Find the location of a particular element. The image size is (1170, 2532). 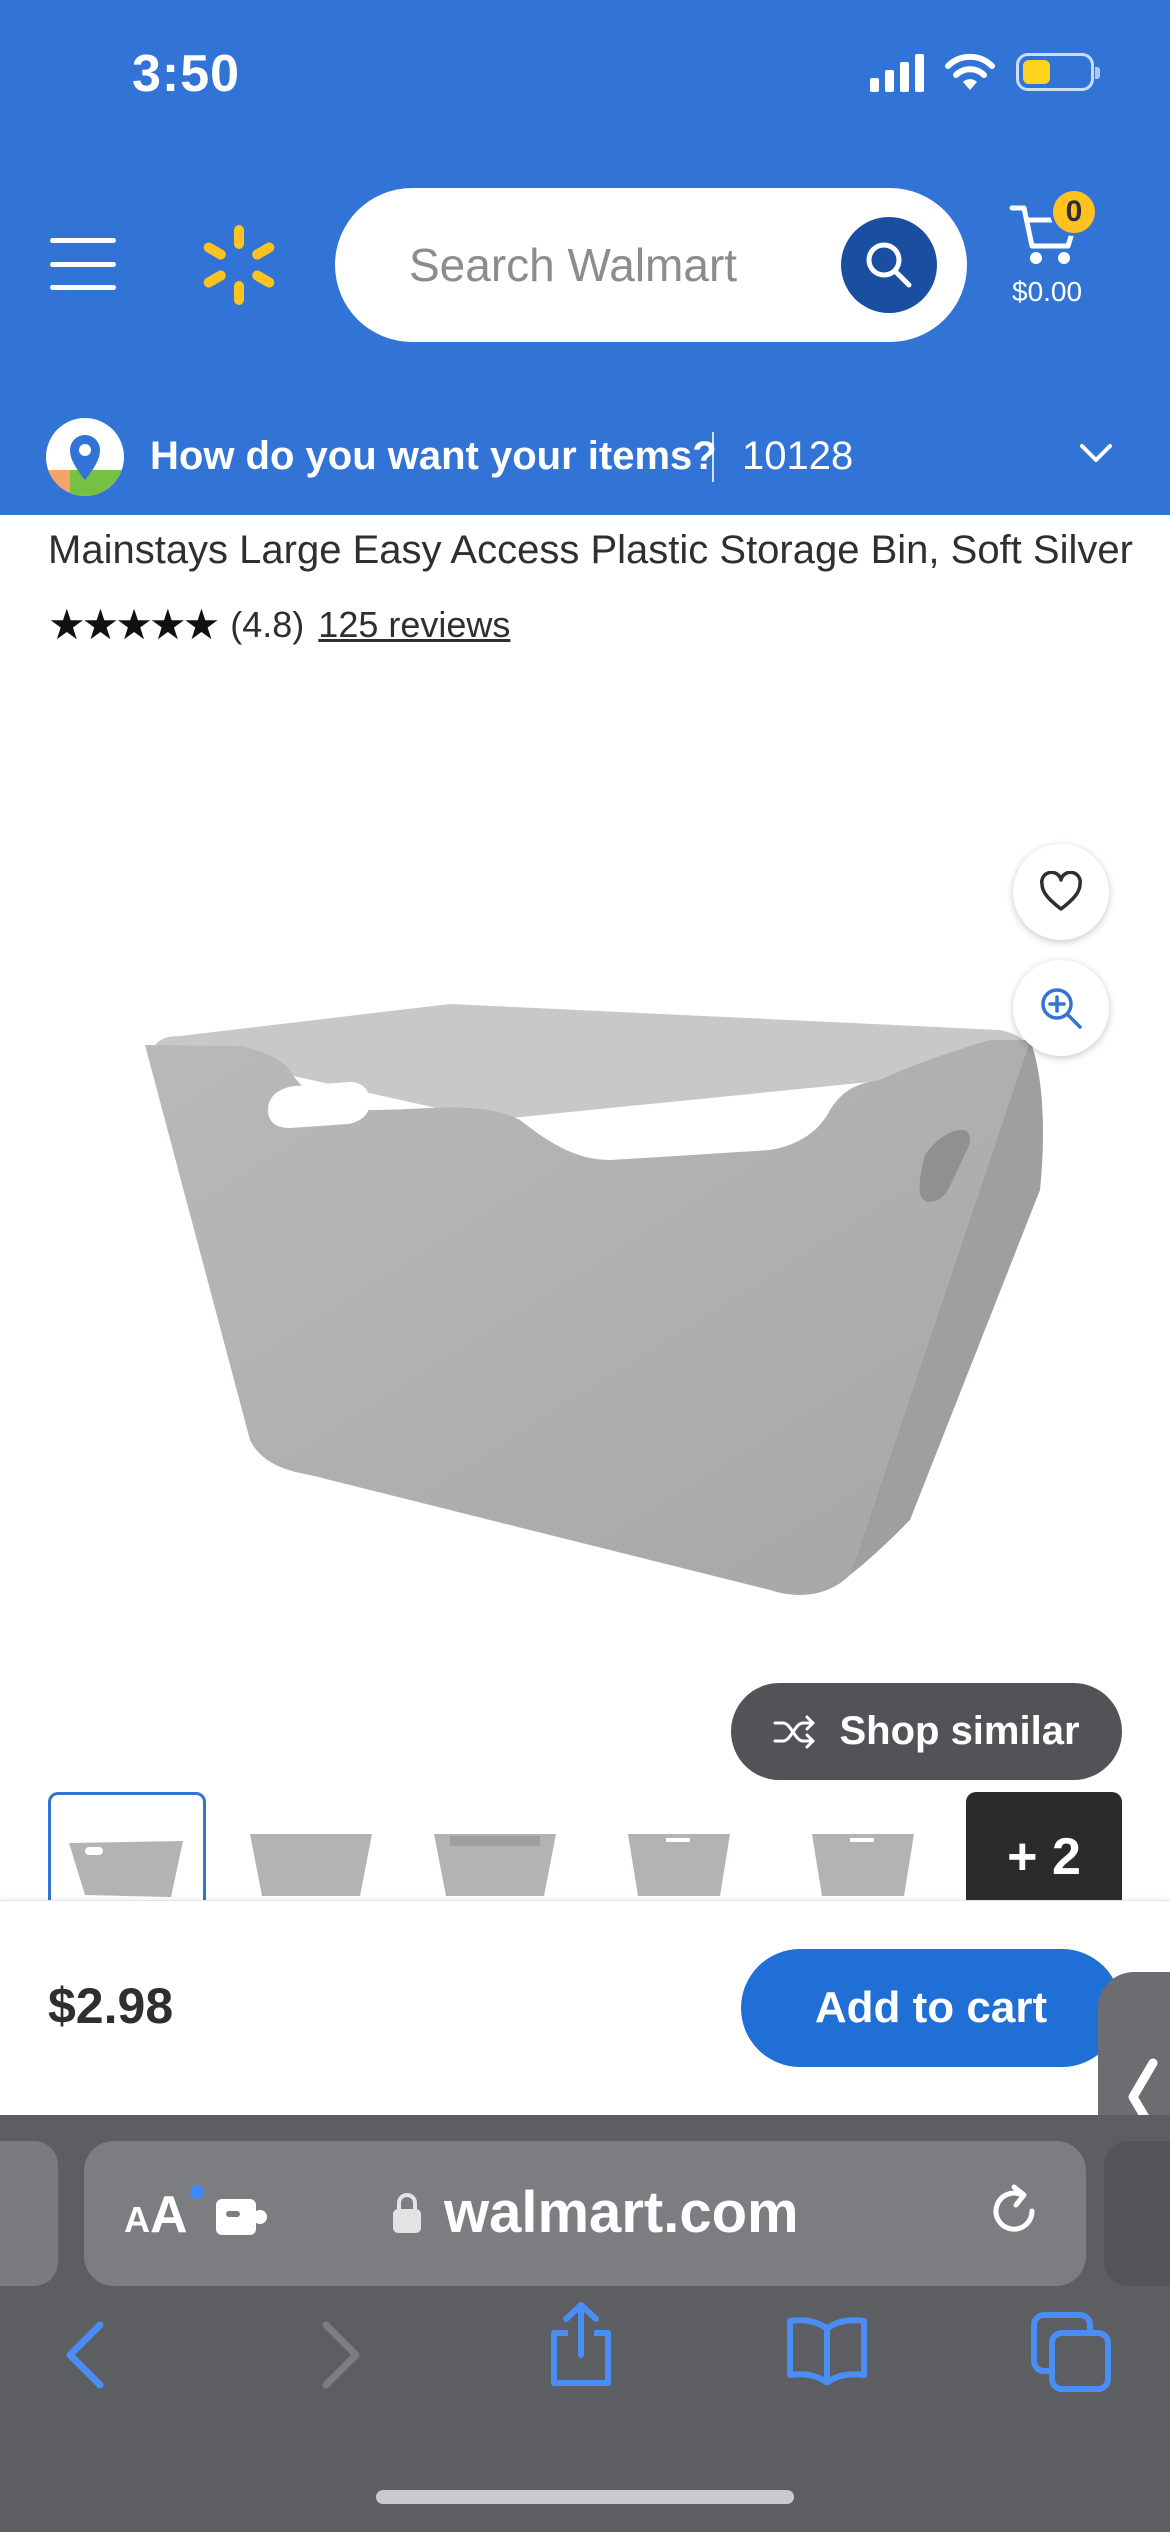

notification-dot is located at coordinates (197, 2192).